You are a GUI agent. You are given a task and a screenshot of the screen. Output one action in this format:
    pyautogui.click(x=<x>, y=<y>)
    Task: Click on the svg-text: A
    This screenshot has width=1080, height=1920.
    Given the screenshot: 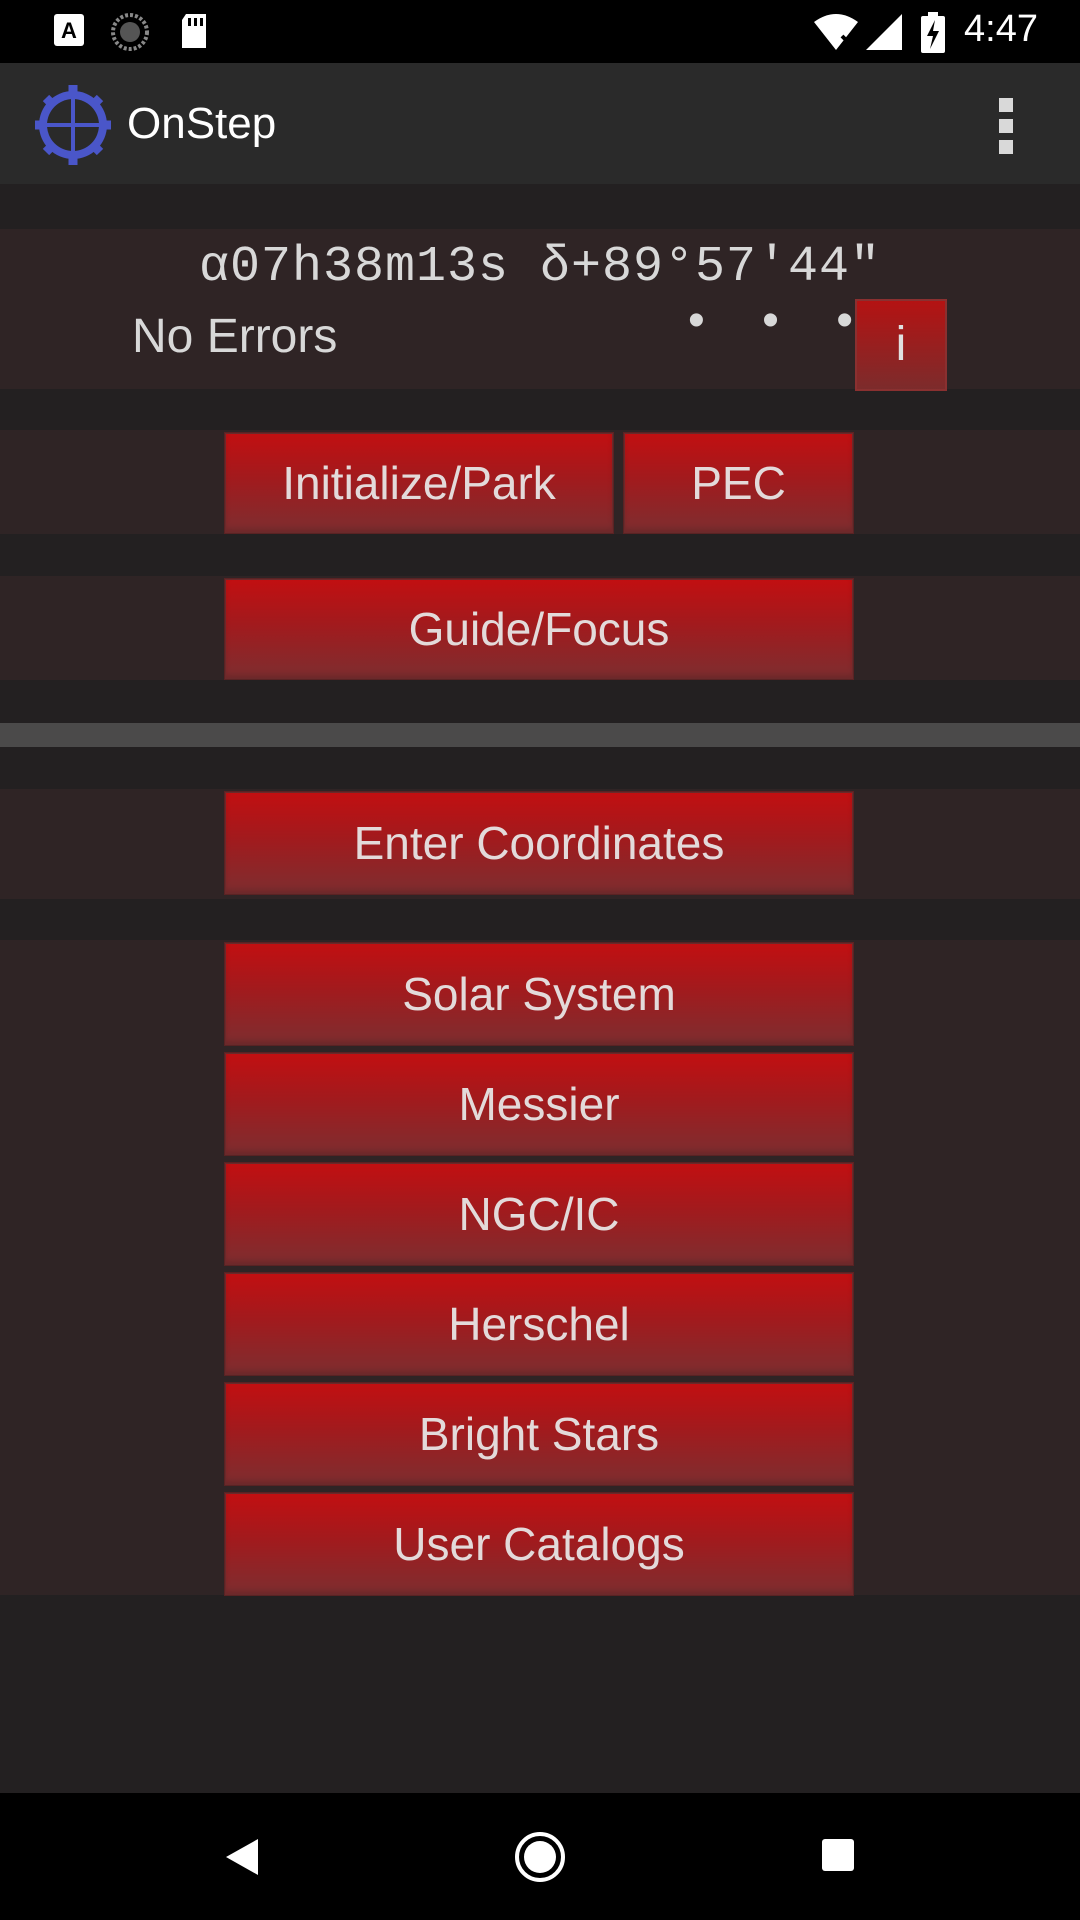 What is the action you would take?
    pyautogui.click(x=69, y=30)
    